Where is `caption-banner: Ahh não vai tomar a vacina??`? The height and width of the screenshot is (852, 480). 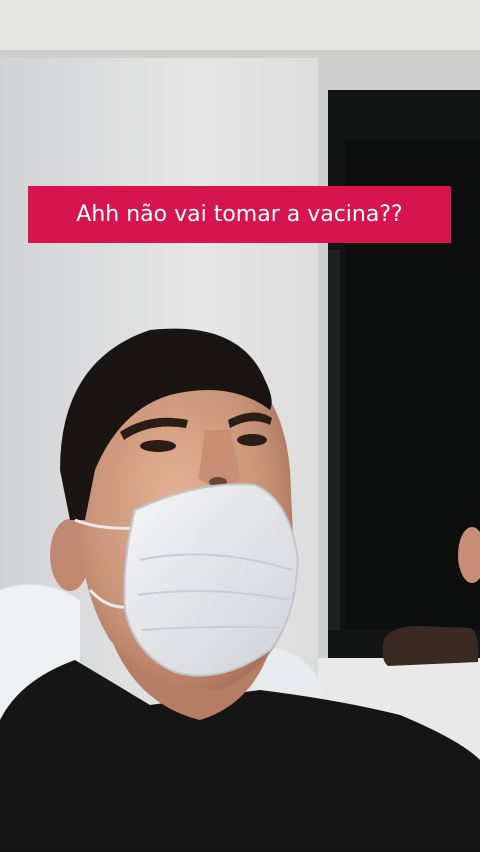
caption-banner: Ahh não vai tomar a vacina?? is located at coordinates (239, 214).